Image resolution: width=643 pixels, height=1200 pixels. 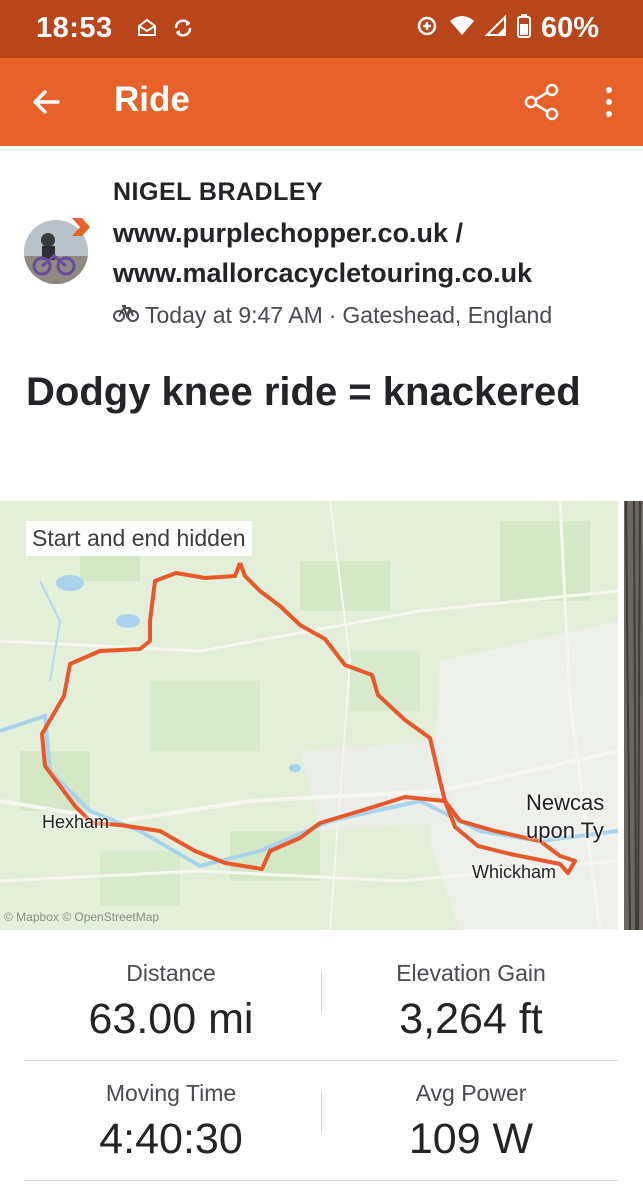 I want to click on back-button, so click(x=46, y=102).